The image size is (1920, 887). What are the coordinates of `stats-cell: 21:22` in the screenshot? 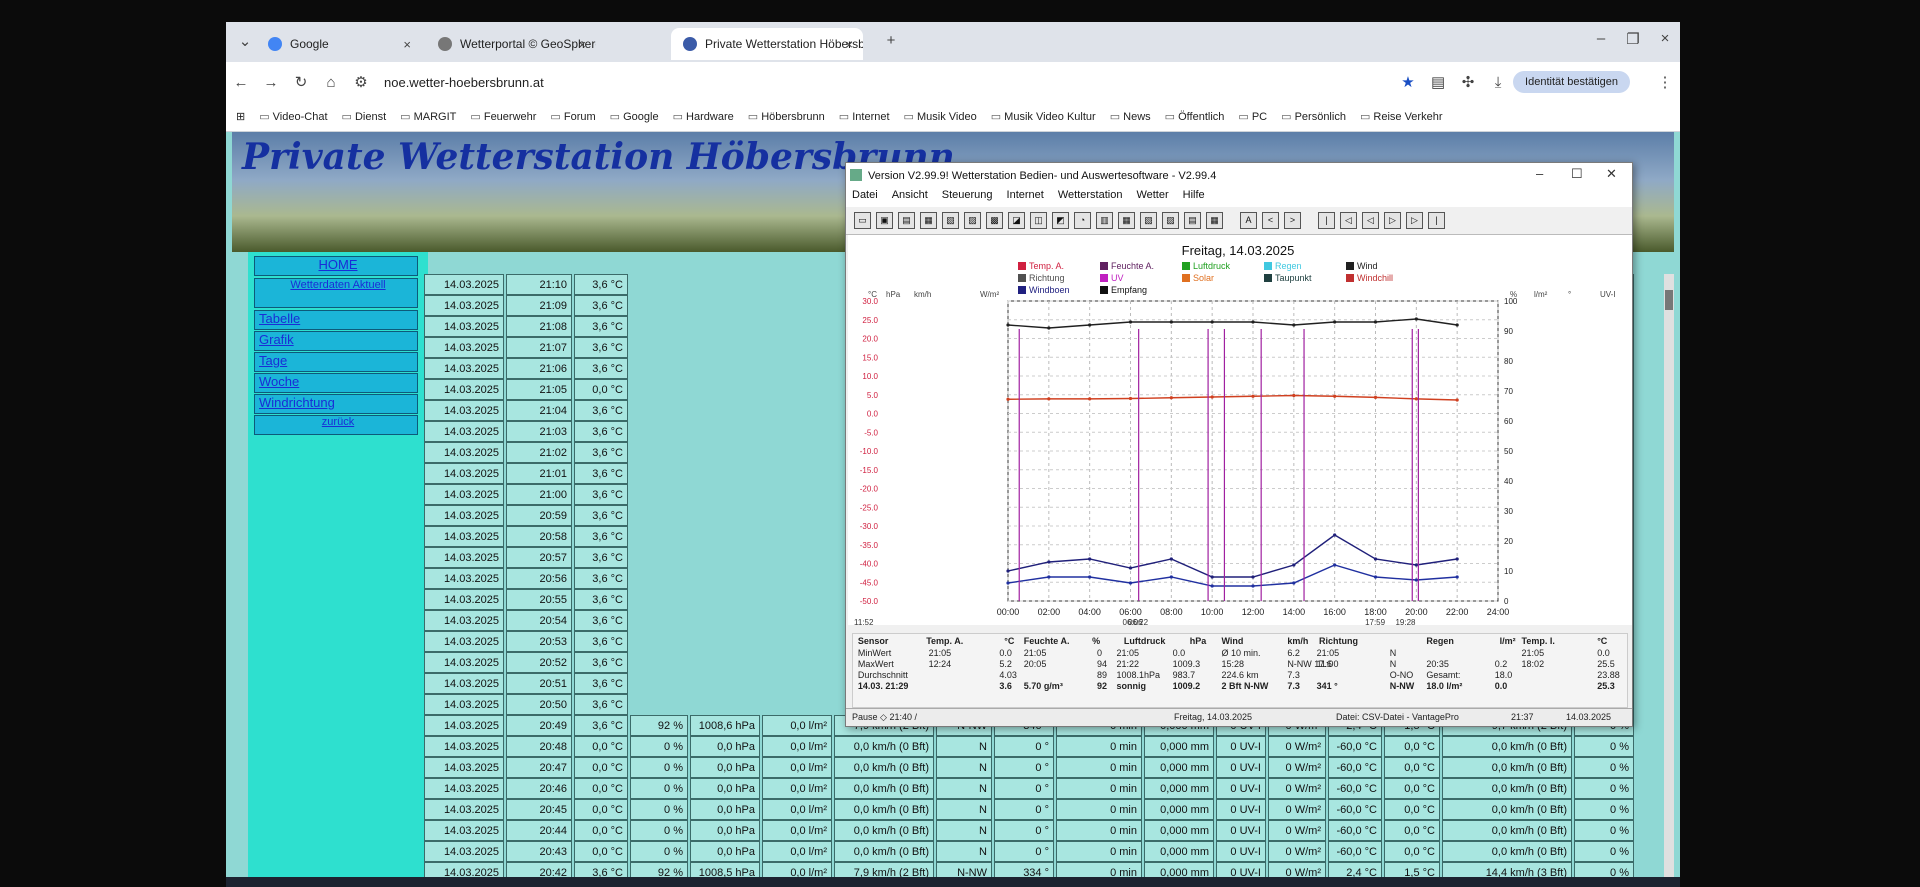 It's located at (1128, 664).